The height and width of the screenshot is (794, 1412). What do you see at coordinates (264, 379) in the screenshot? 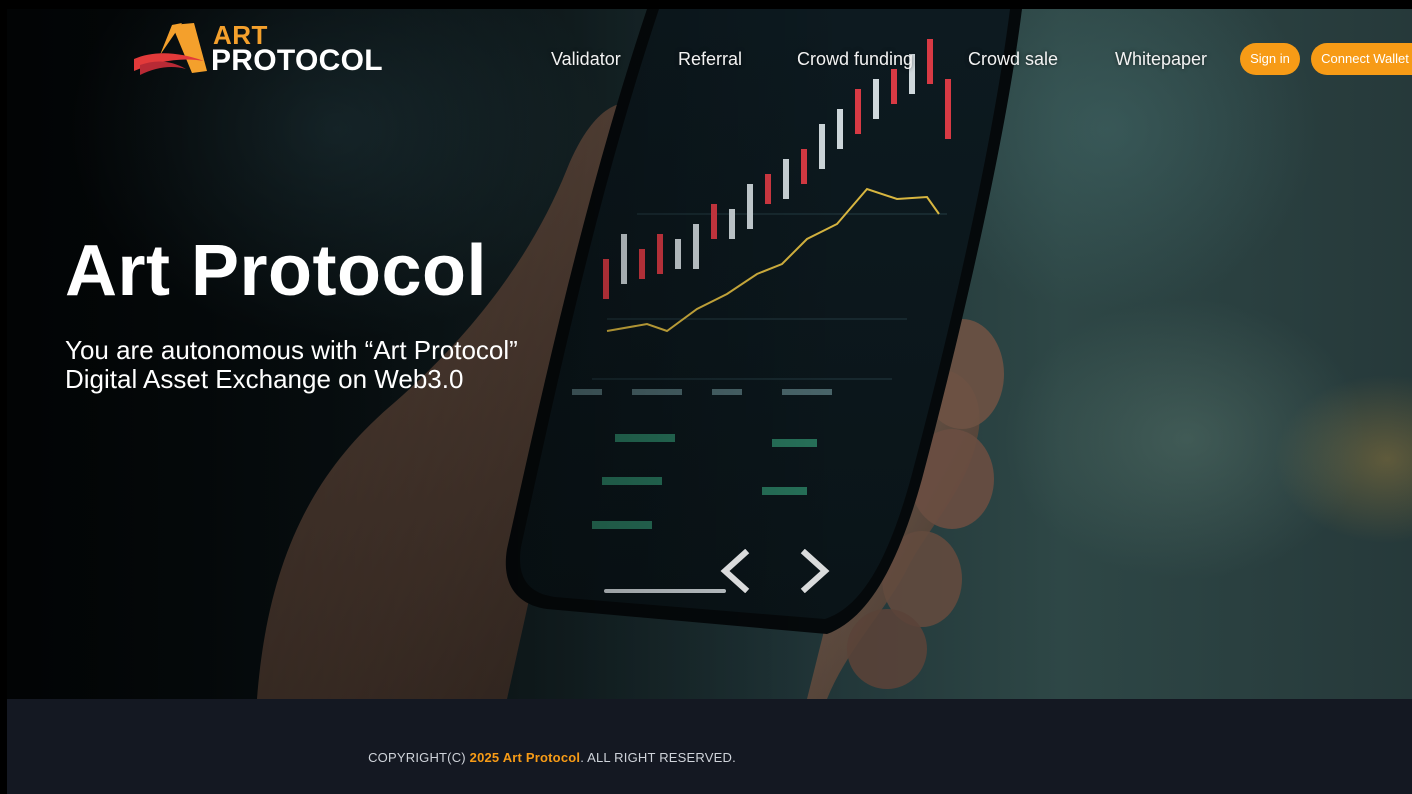
I see `hero-subtitle-line2: Digital Asset Exchange on Web3.0` at bounding box center [264, 379].